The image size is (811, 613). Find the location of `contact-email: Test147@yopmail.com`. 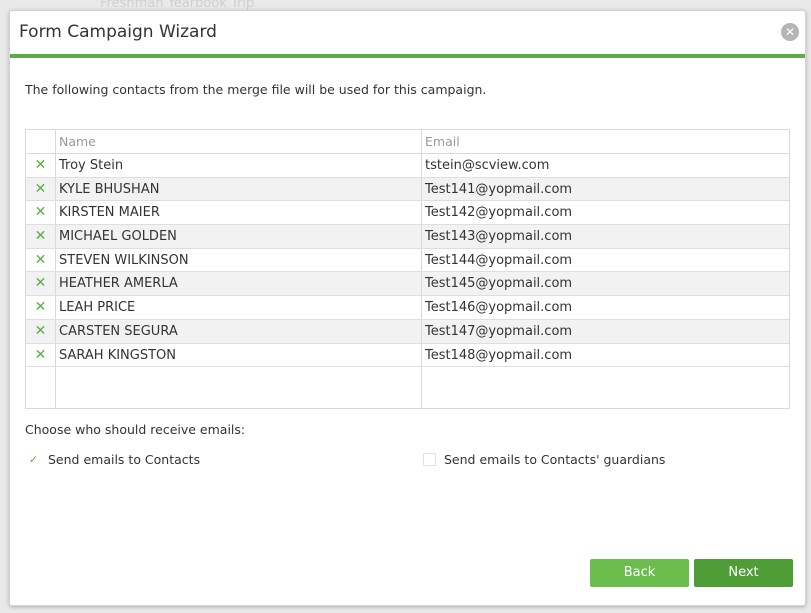

contact-email: Test147@yopmail.com is located at coordinates (499, 331).